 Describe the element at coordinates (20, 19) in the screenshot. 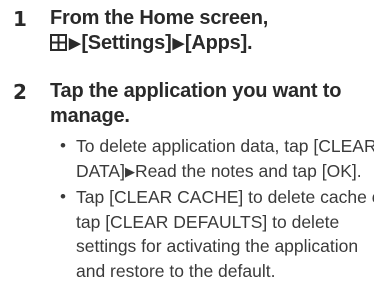

I see `step-number: 1` at that location.